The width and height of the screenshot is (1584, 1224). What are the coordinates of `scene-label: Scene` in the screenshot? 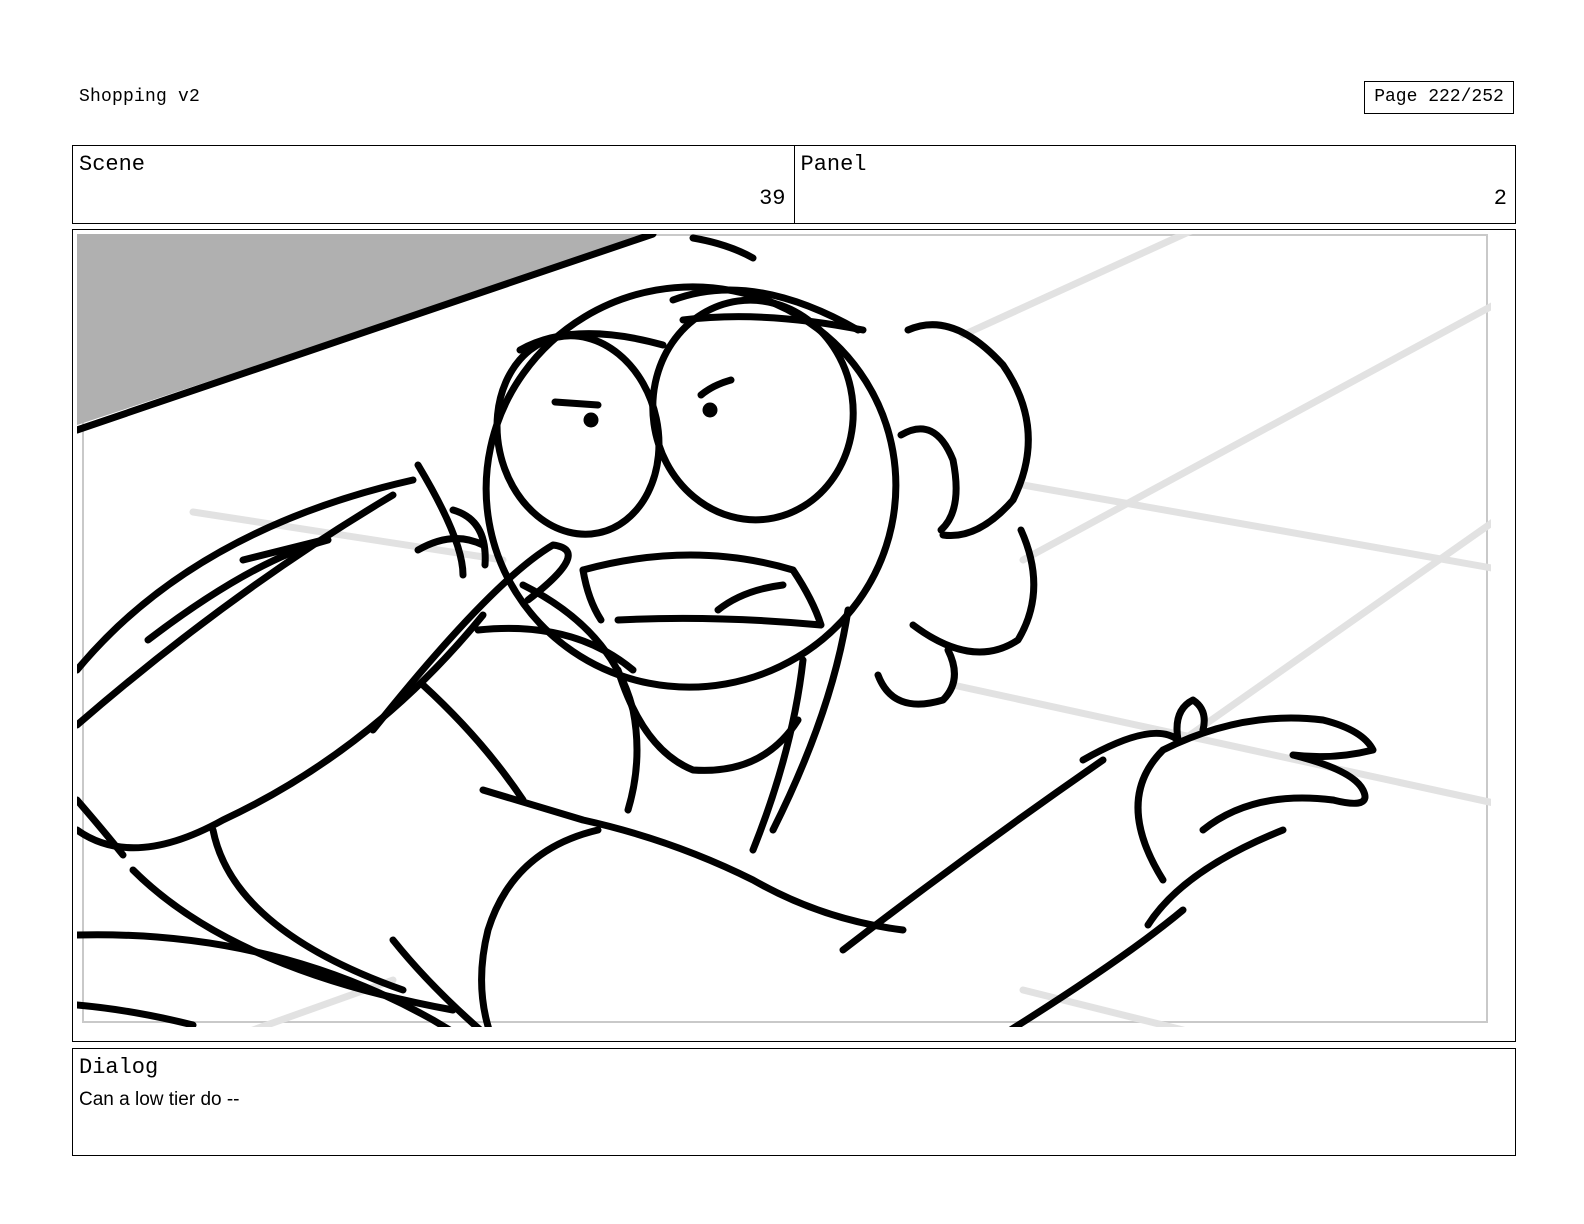 It's located at (112, 164).